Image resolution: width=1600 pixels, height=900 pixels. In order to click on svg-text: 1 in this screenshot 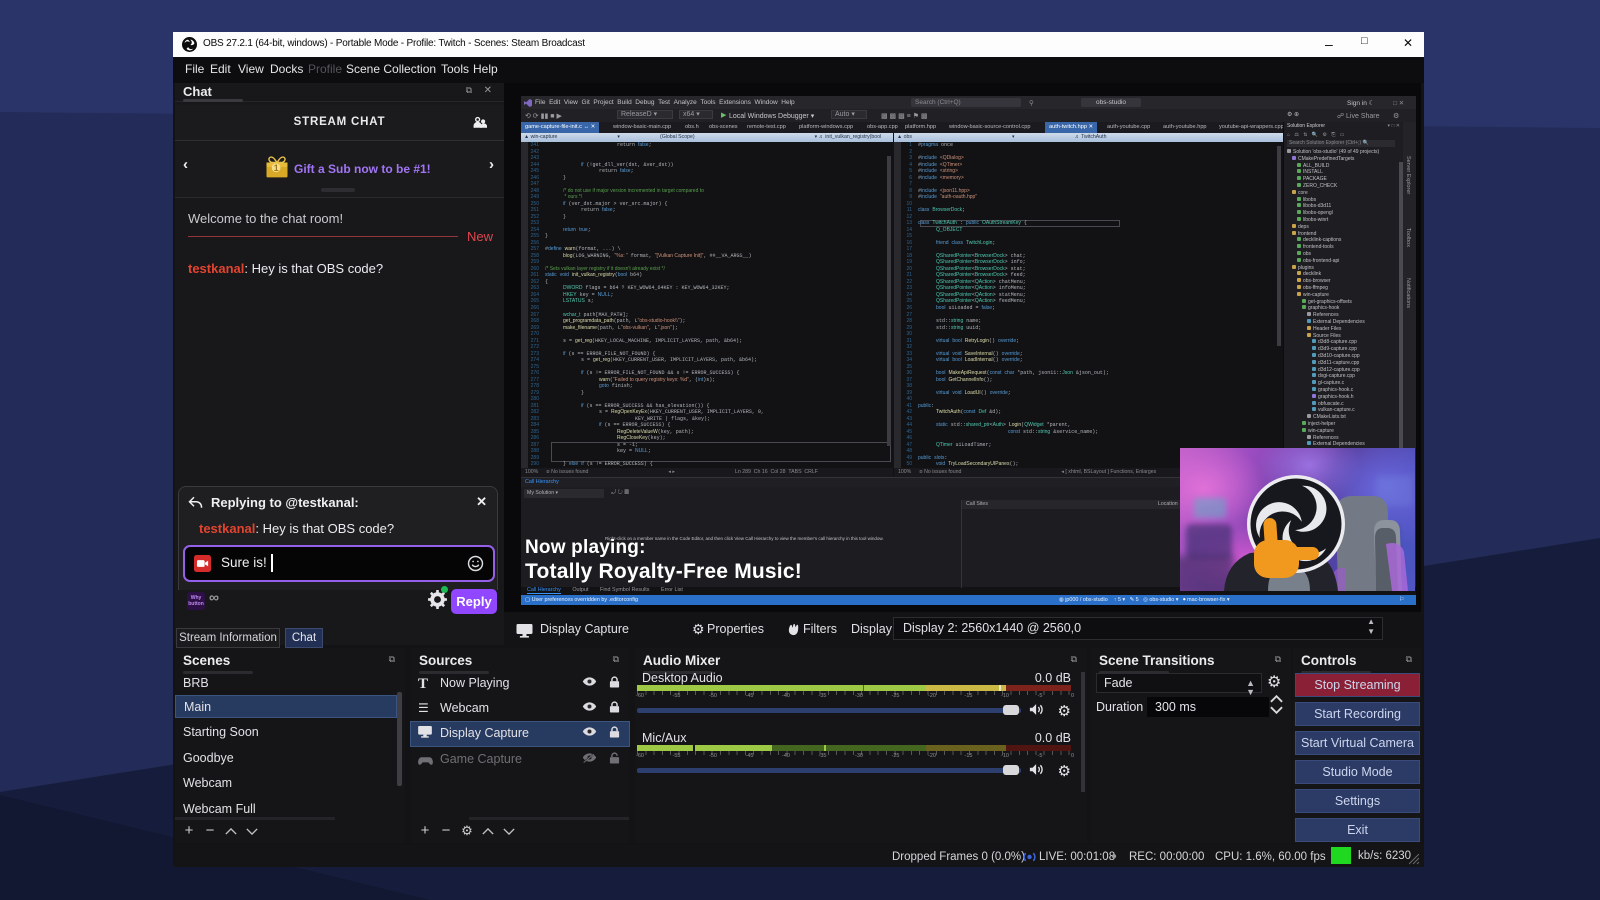, I will do `click(276, 168)`.